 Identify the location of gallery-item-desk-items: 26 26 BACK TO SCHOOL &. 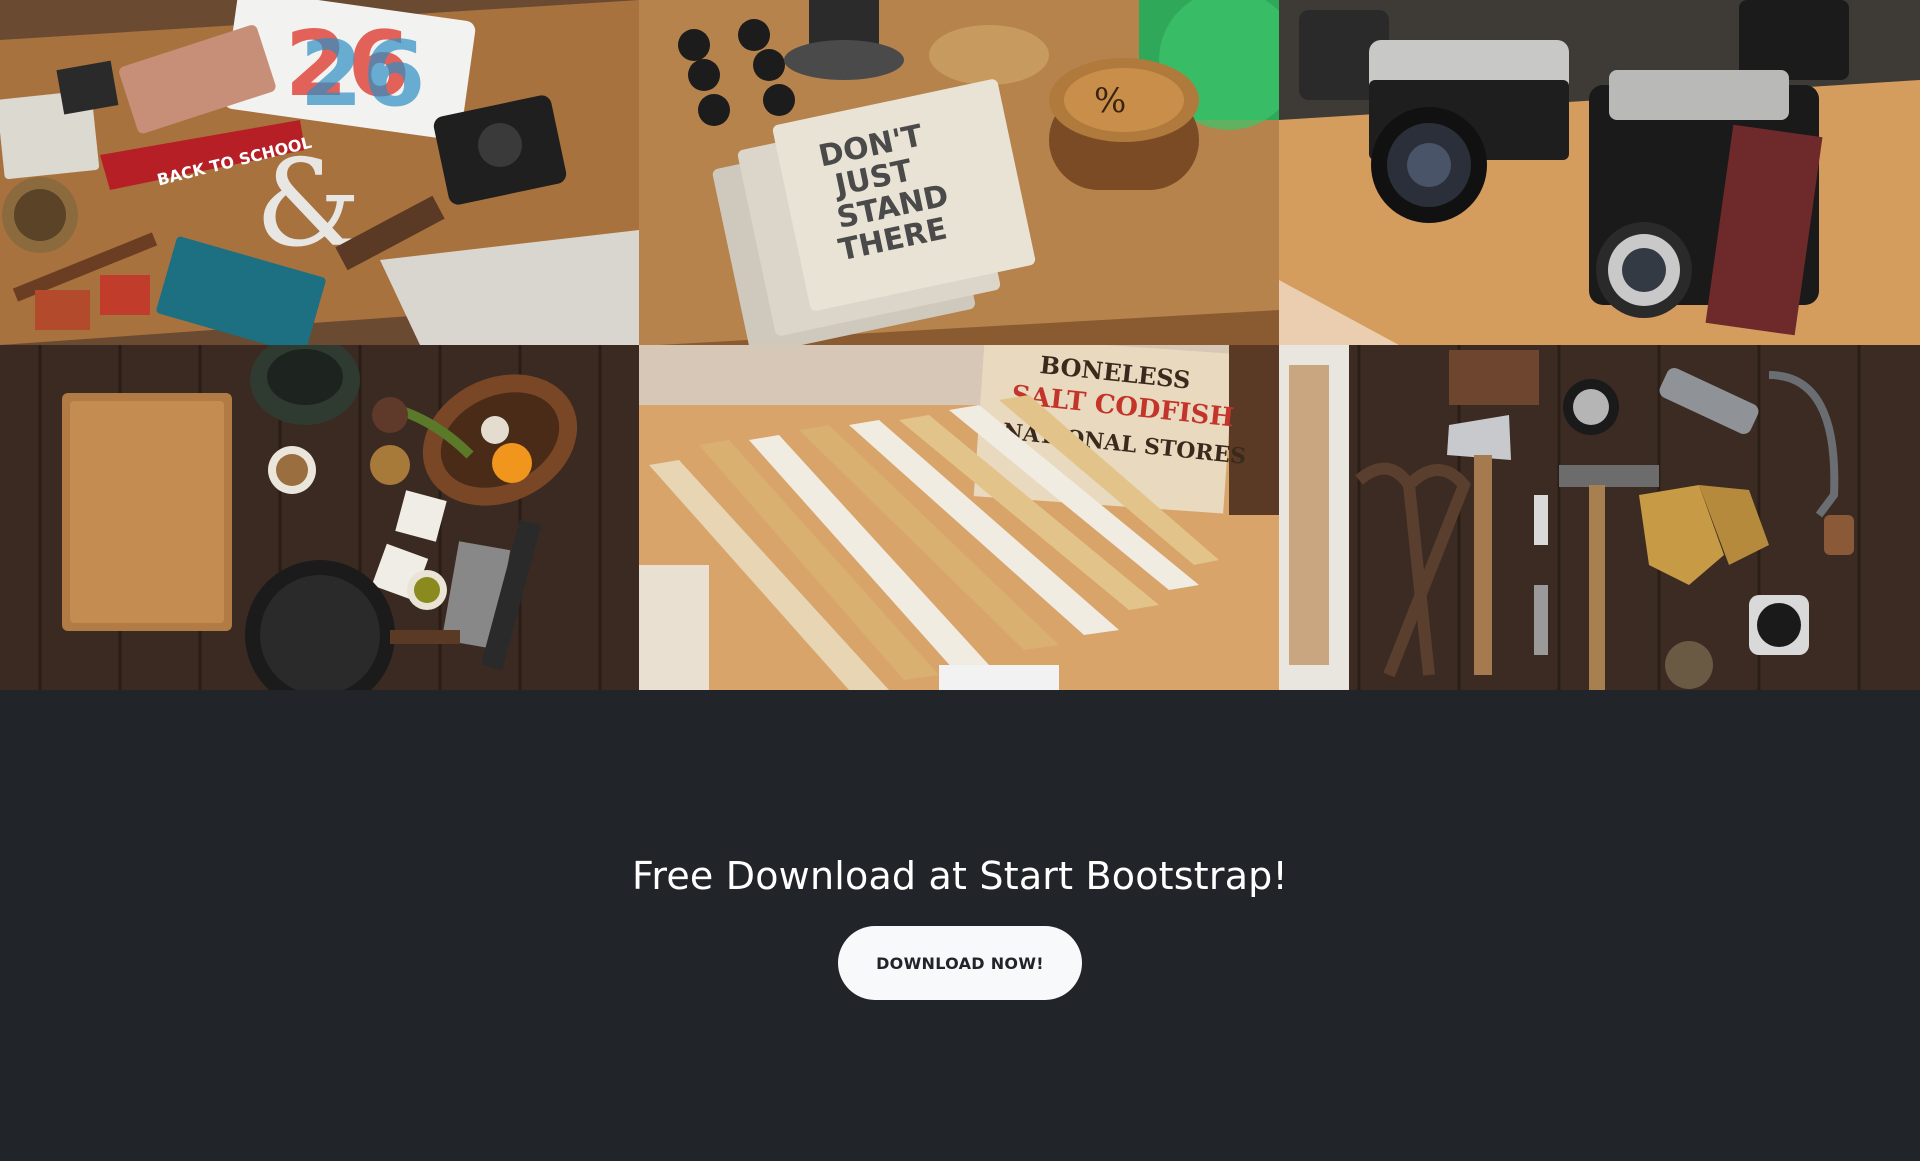
(319, 172).